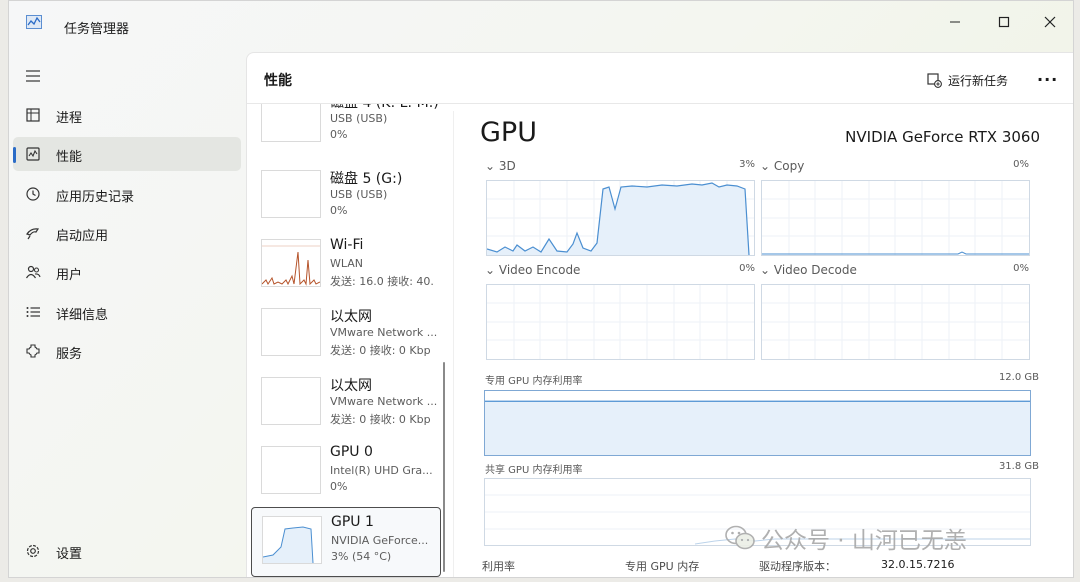  What do you see at coordinates (33, 312) in the screenshot?
I see `details-icon` at bounding box center [33, 312].